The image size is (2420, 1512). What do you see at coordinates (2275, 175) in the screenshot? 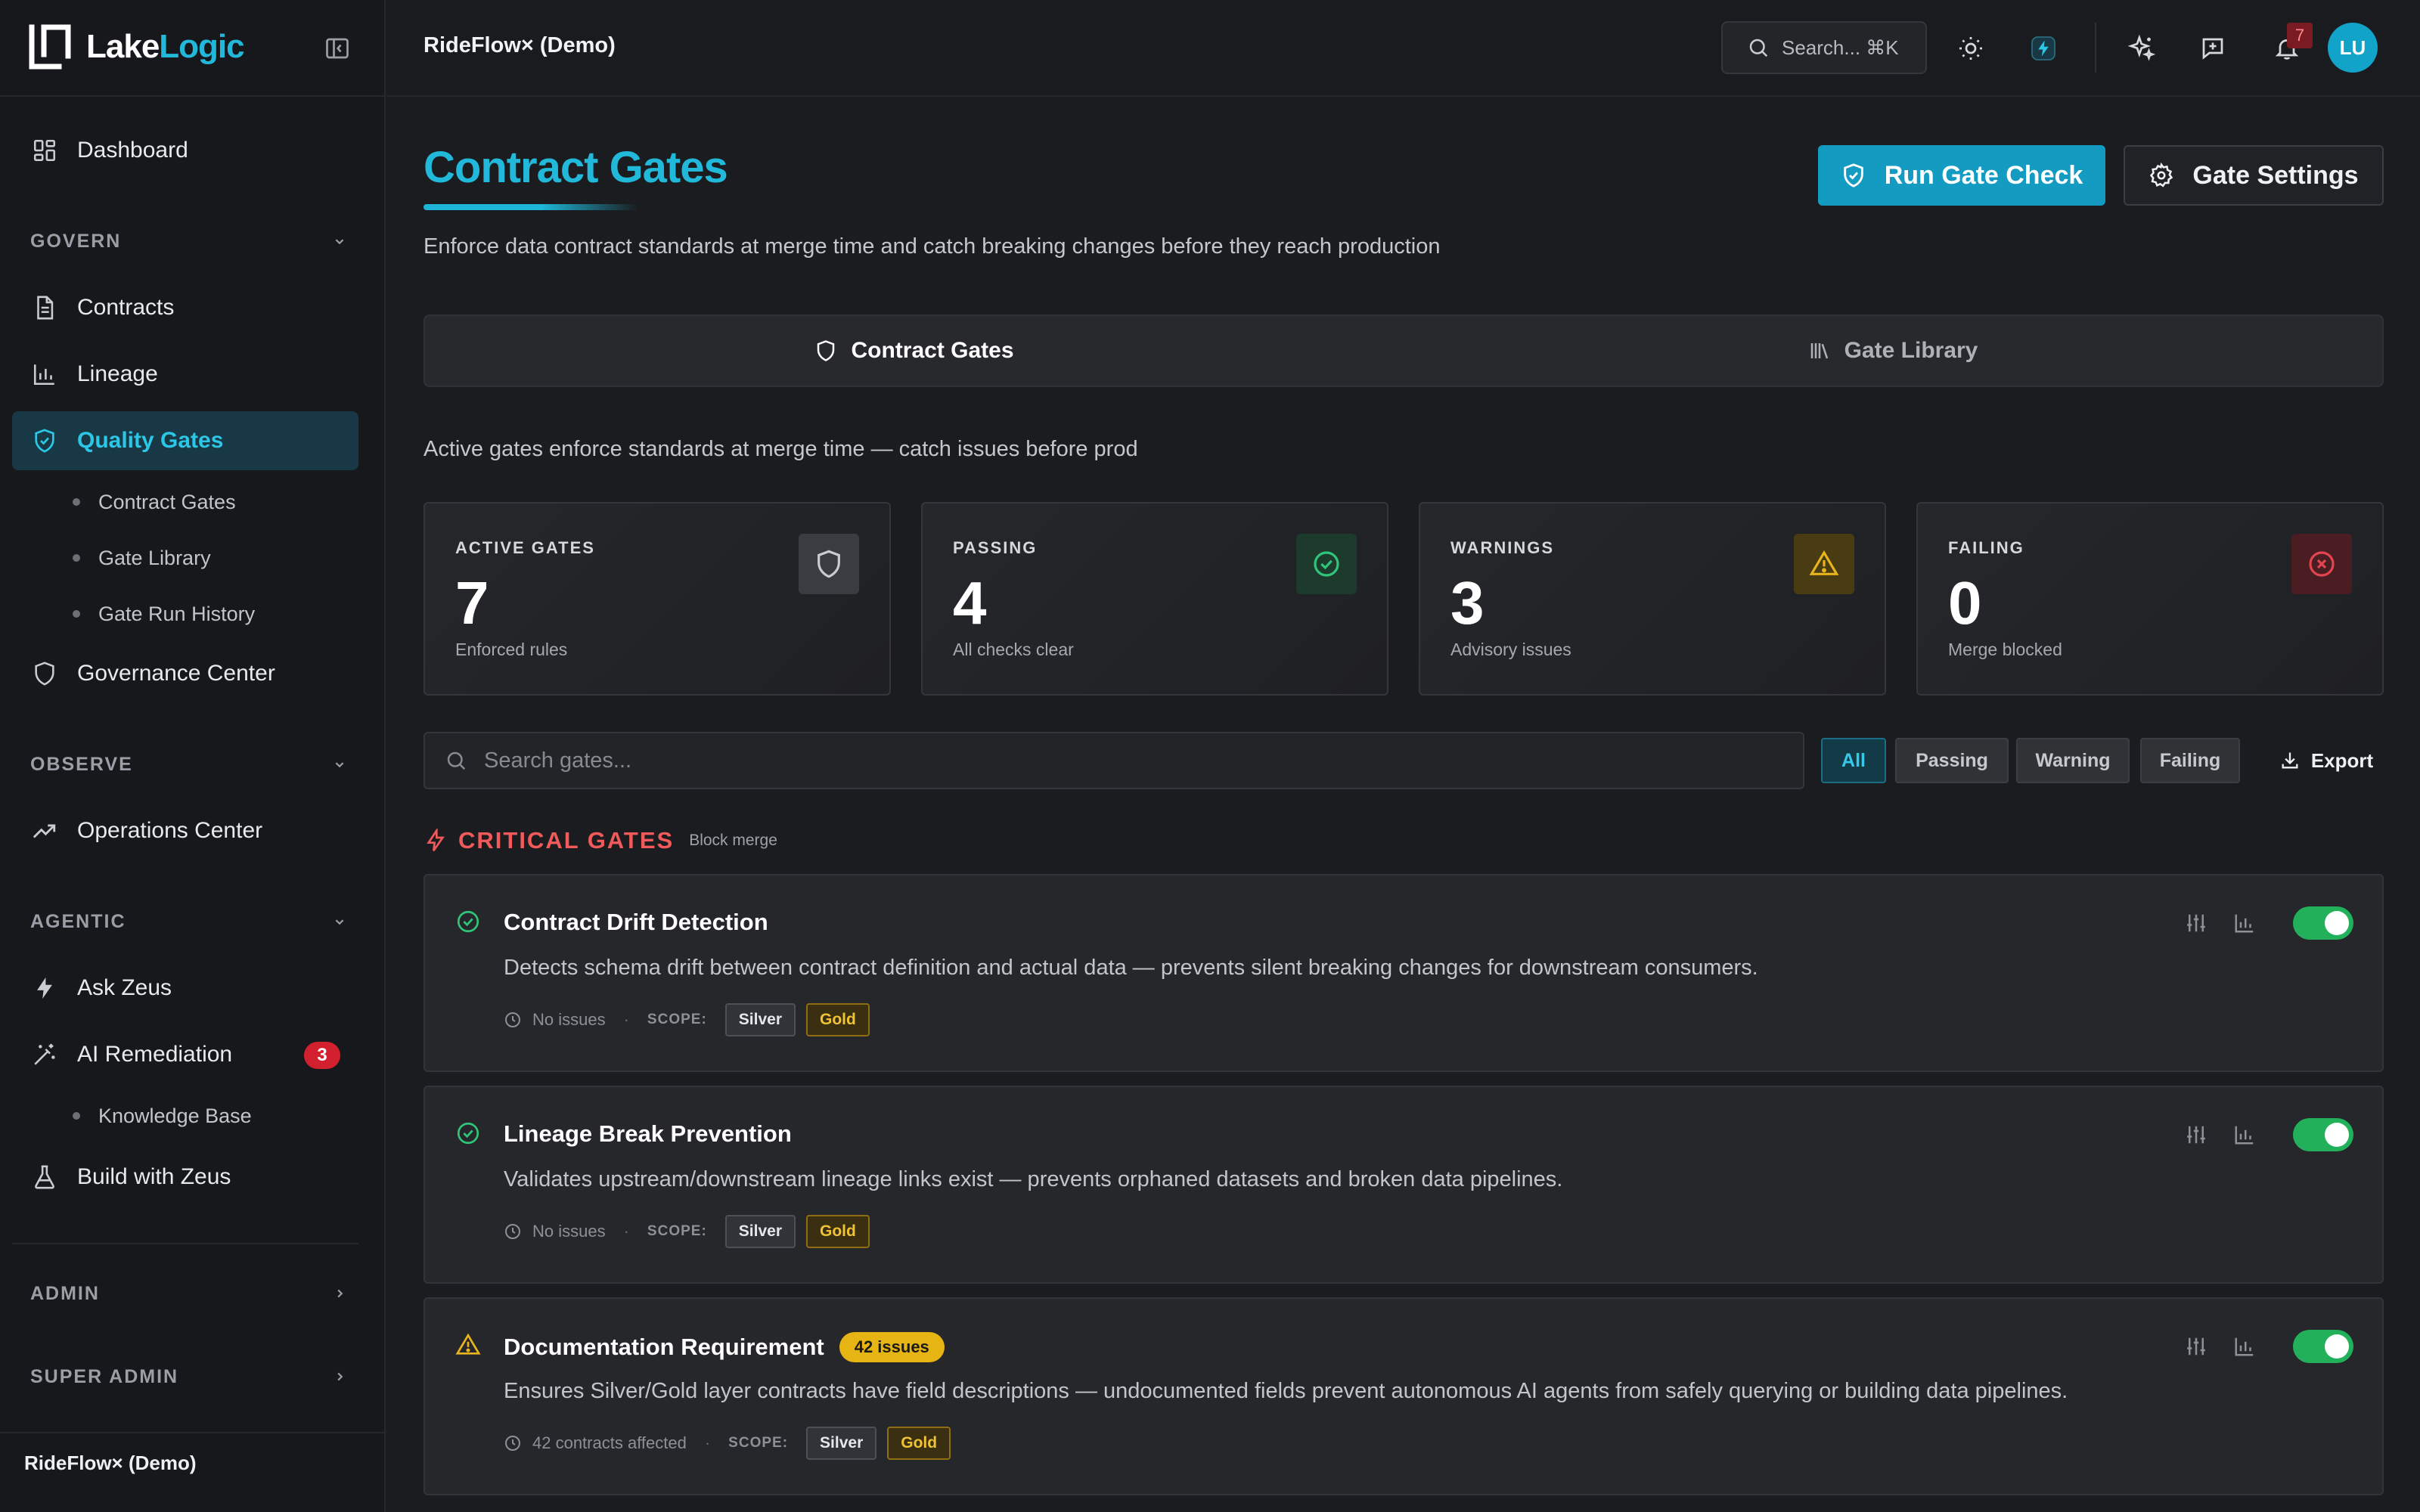
I see `gate-settings-label: Gate Settings` at bounding box center [2275, 175].